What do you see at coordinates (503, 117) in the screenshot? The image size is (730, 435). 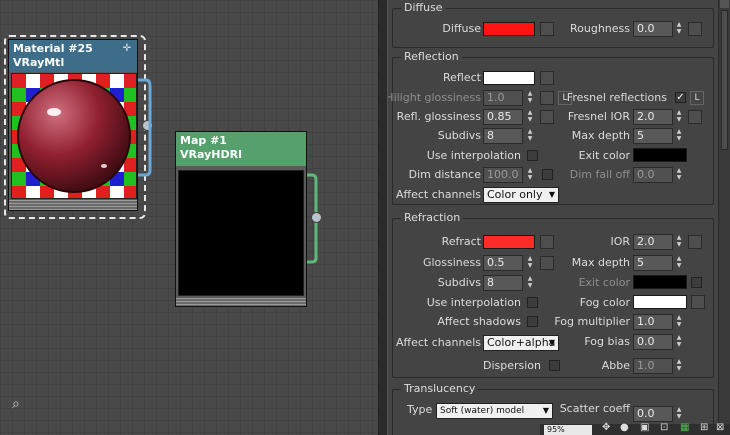 I see `refl-glossiness-spinner: 0.85` at bounding box center [503, 117].